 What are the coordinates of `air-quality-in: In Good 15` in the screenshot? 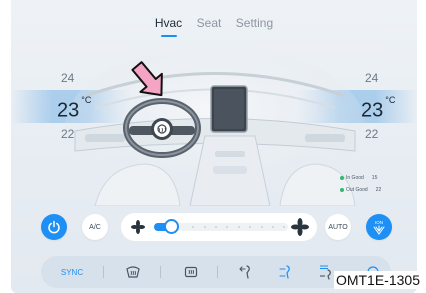 It's located at (360, 177).